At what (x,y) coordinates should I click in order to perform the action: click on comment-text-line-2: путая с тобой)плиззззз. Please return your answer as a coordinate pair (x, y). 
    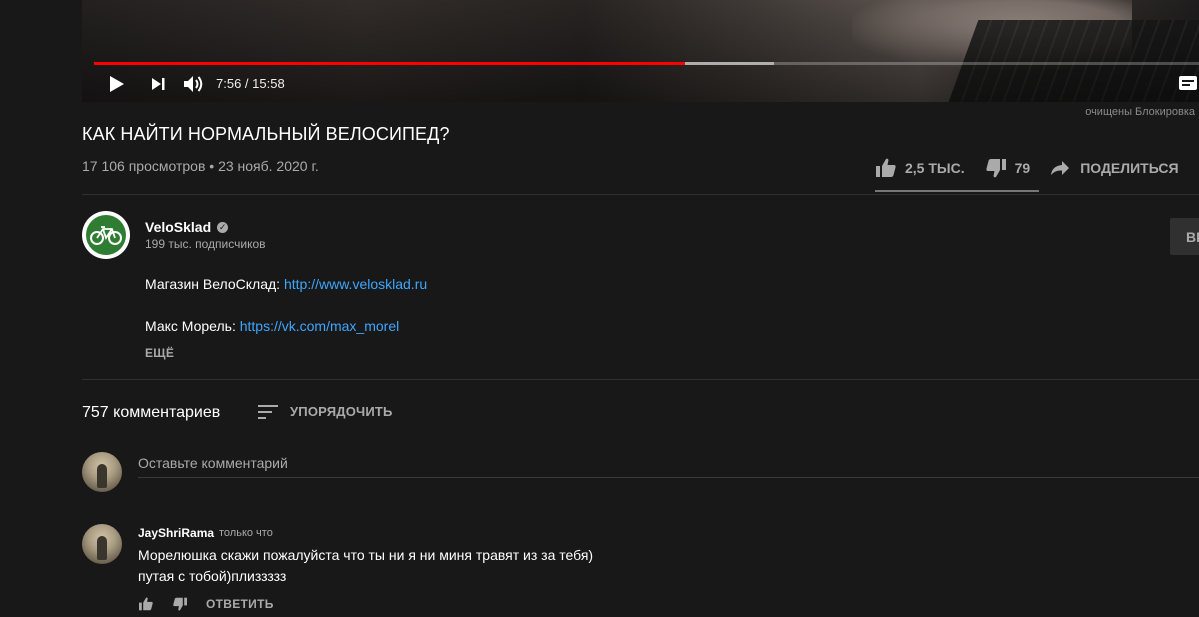
    Looking at the image, I should click on (212, 576).